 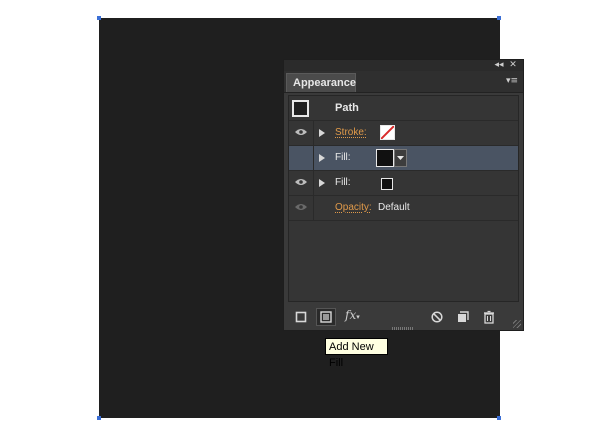 I want to click on fx-caret-icon: ▾, so click(x=358, y=317).